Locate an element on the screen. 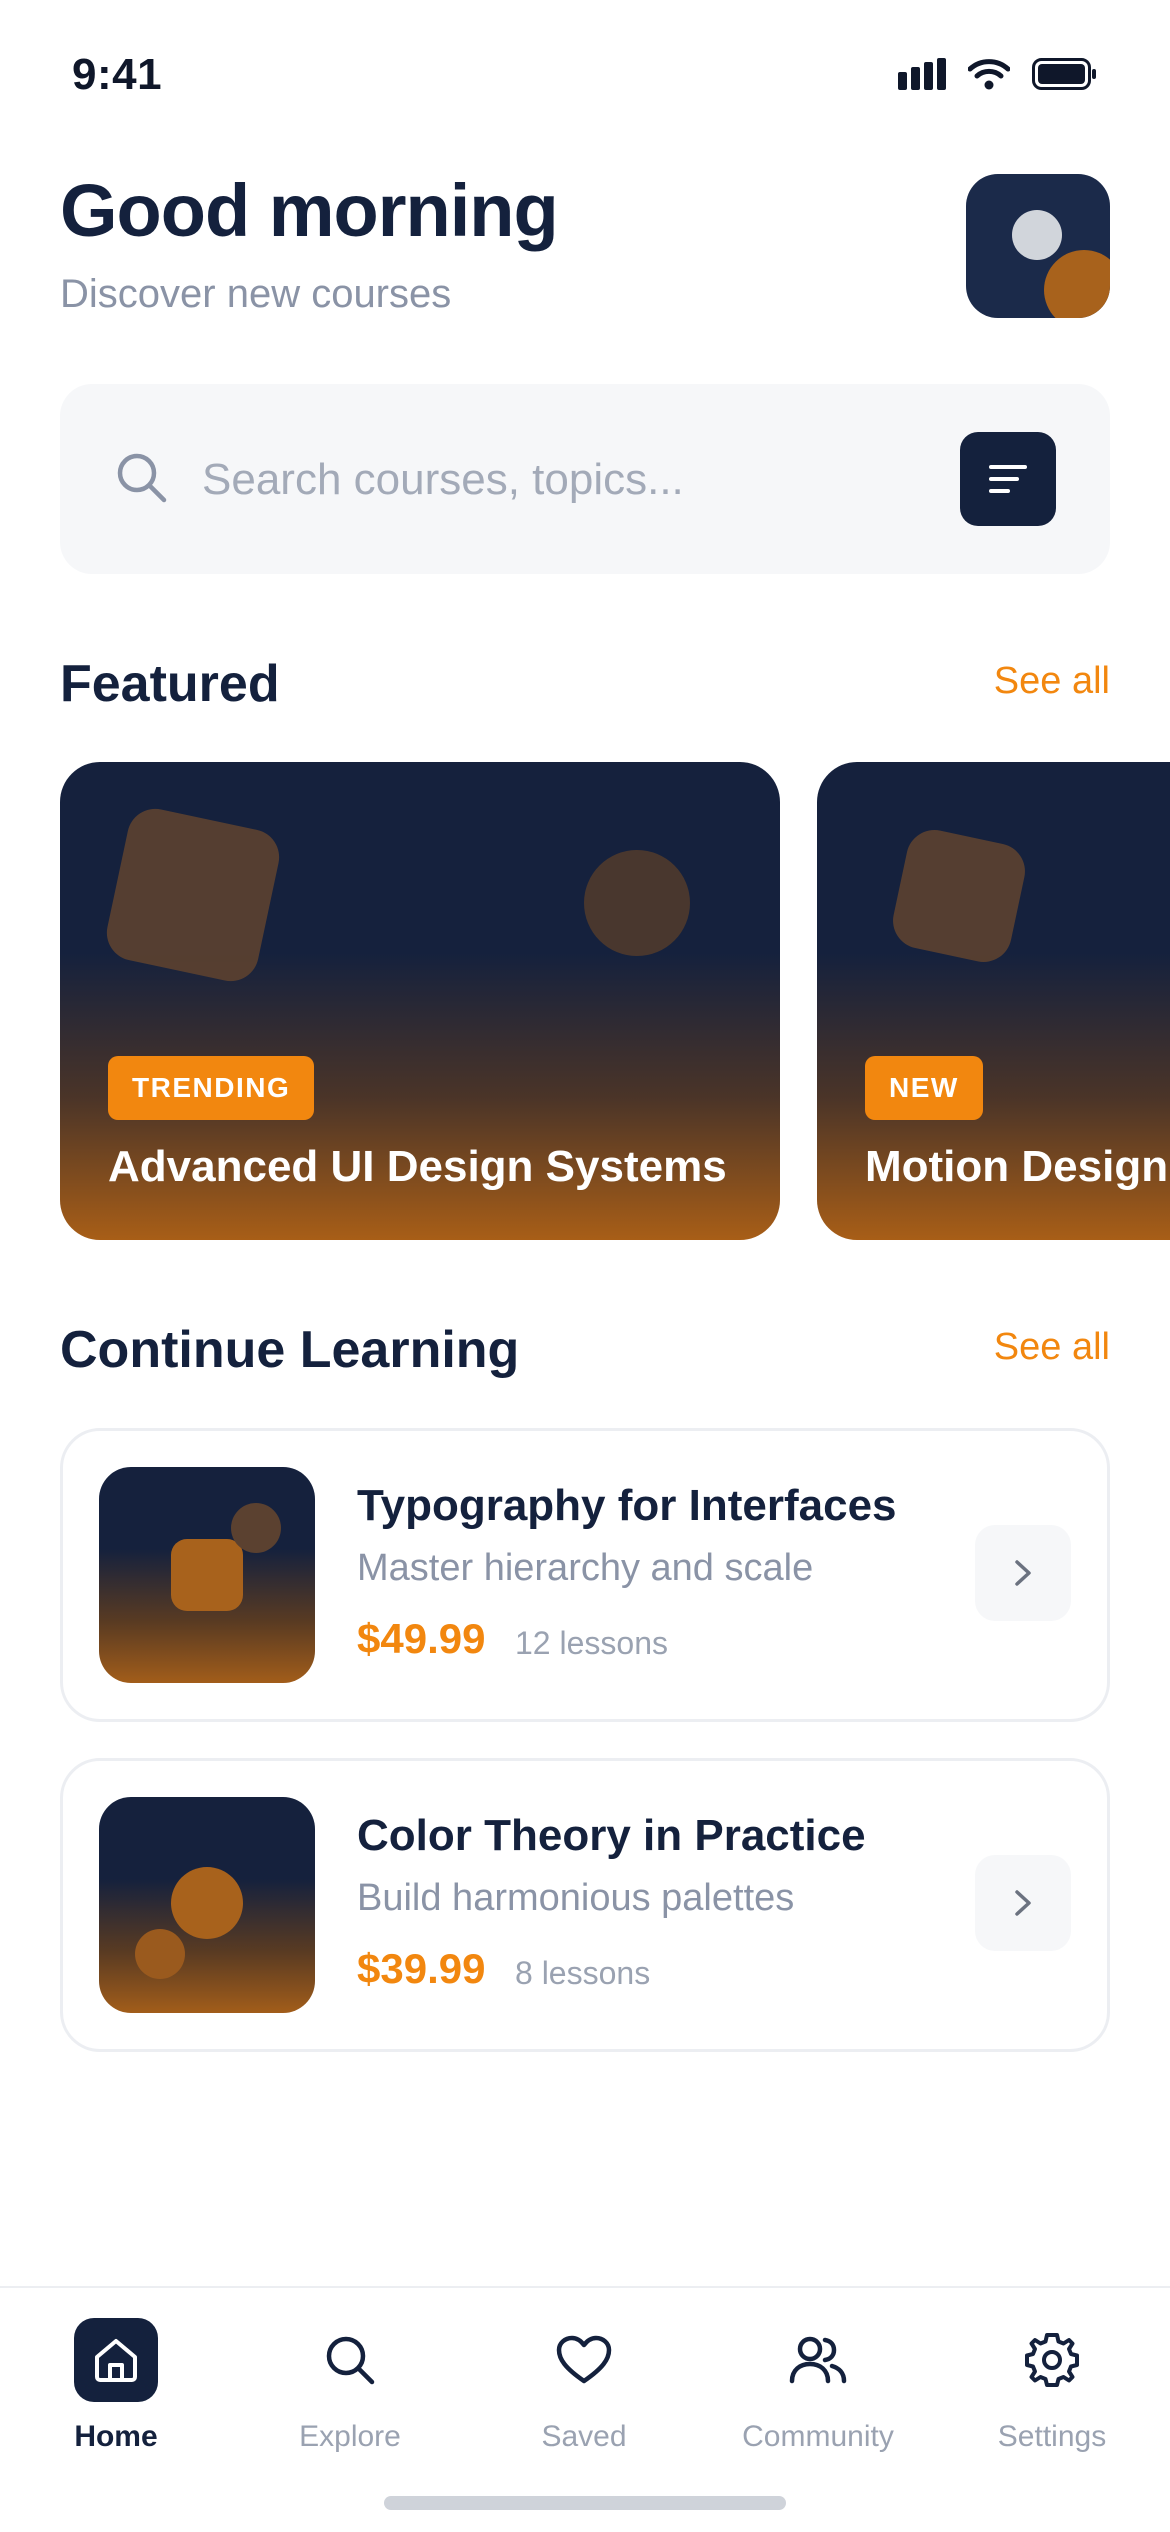 This screenshot has height=2532, width=1170. nav-home: Home is located at coordinates (116, 2398).